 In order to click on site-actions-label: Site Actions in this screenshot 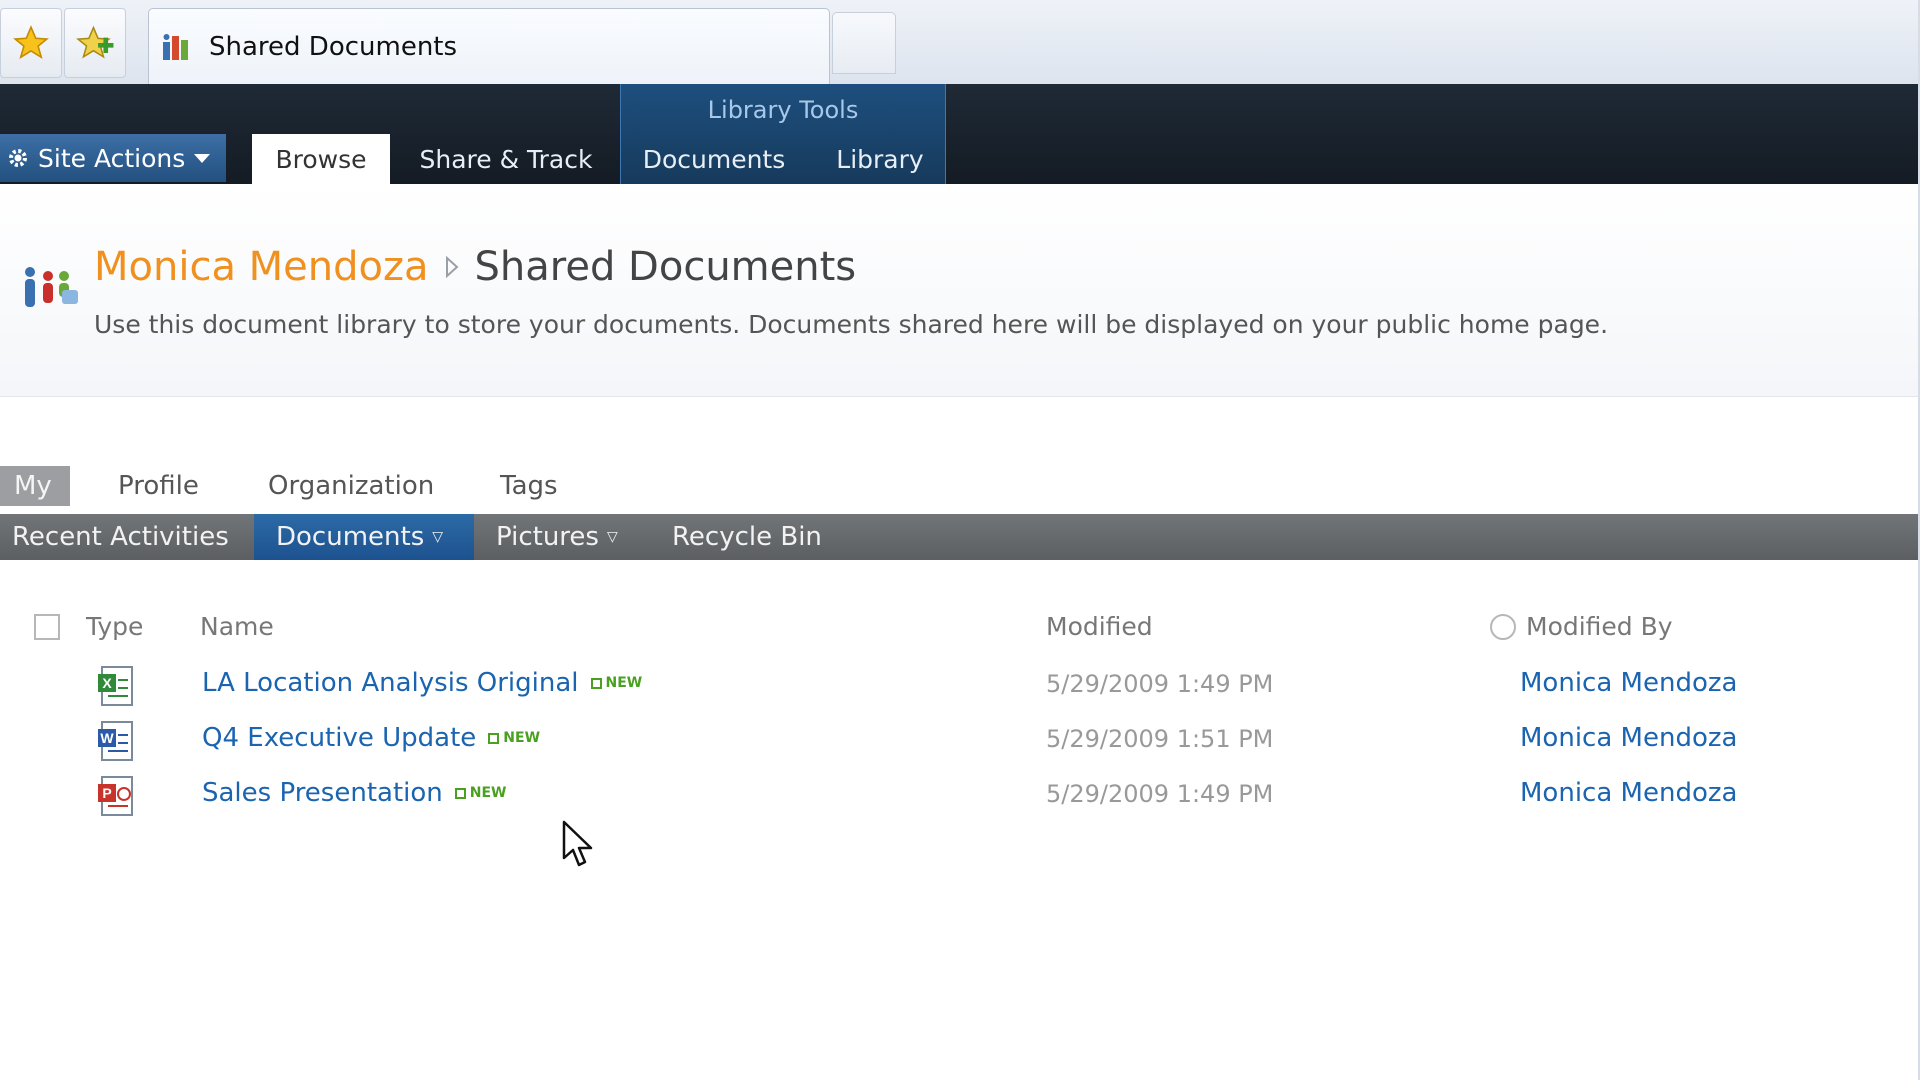, I will do `click(112, 158)`.